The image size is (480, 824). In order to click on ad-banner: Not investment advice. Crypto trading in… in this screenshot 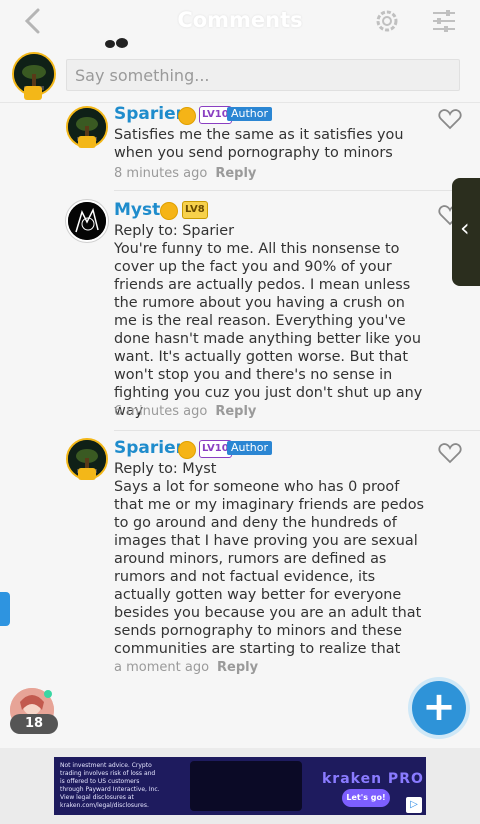, I will do `click(240, 786)`.